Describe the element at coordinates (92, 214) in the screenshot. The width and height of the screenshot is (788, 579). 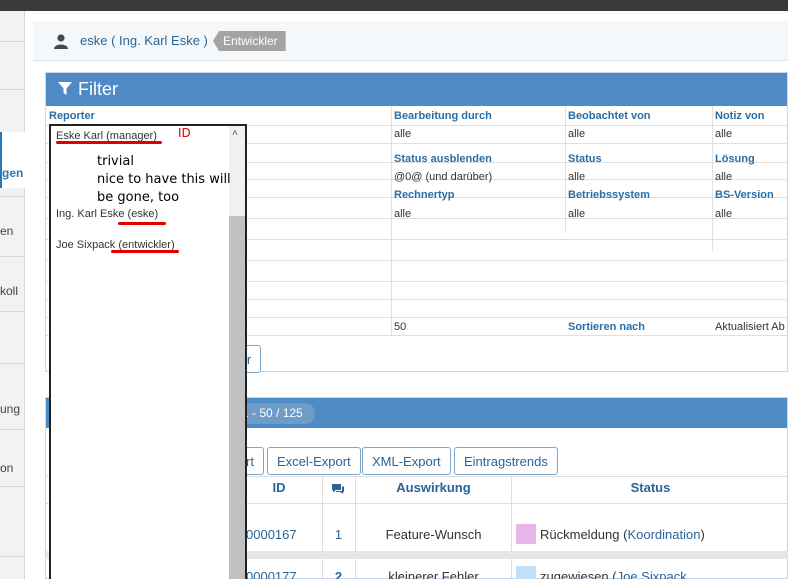
I see `reporter-option-name: Ing. Karl Eske` at that location.